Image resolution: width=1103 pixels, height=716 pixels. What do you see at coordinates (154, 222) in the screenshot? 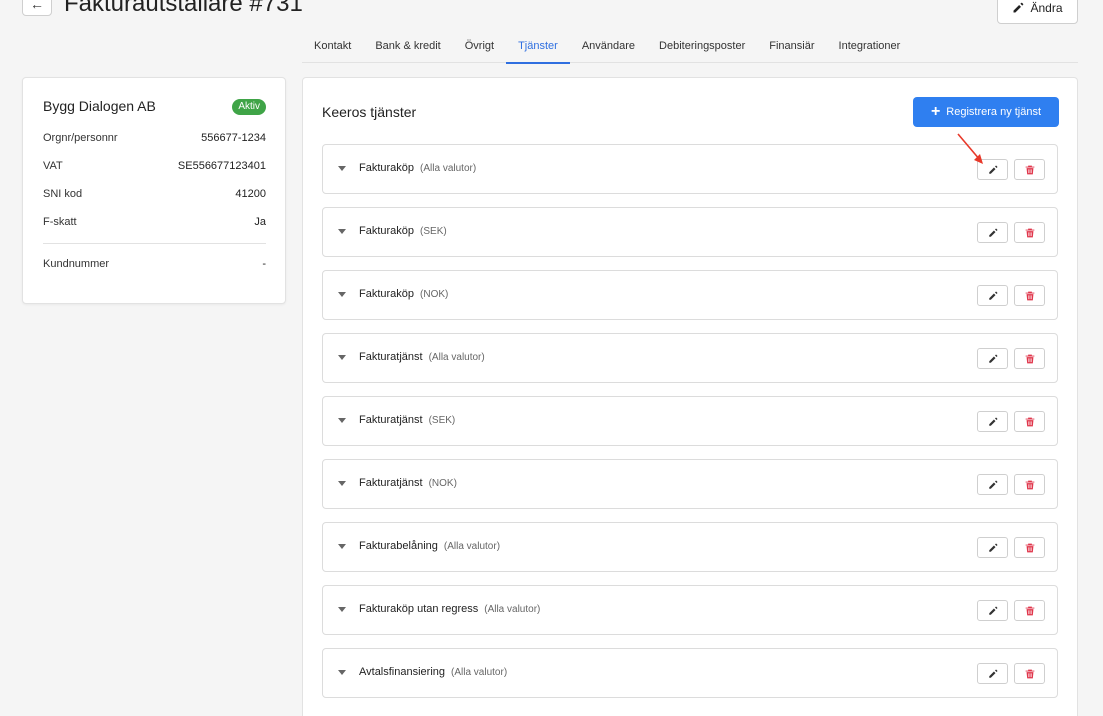
I see `info-row-fskatt: F-skatt Ja` at bounding box center [154, 222].